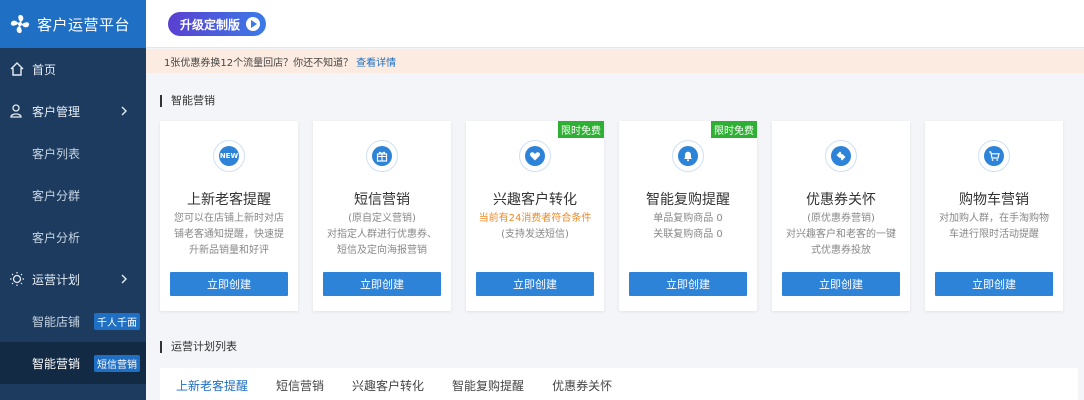 The image size is (1084, 400). I want to click on upgrade-button: 升级定制版, so click(217, 24).